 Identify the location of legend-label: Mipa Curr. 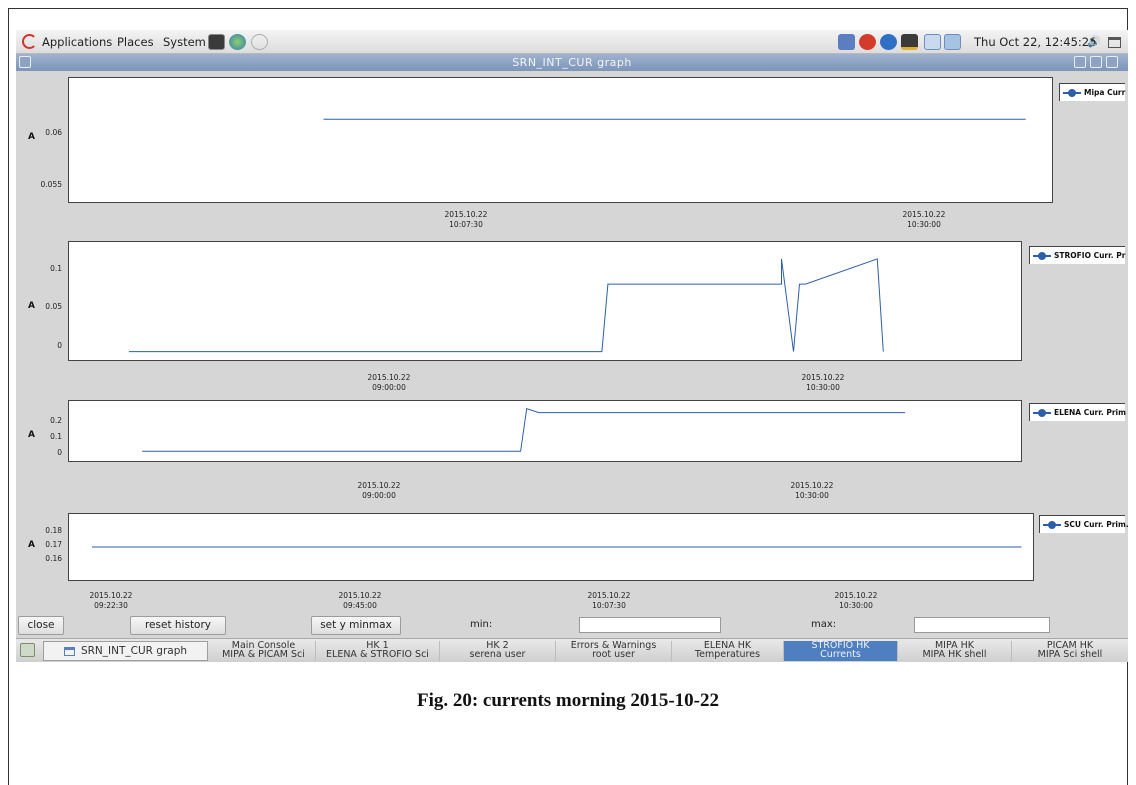
(1105, 92).